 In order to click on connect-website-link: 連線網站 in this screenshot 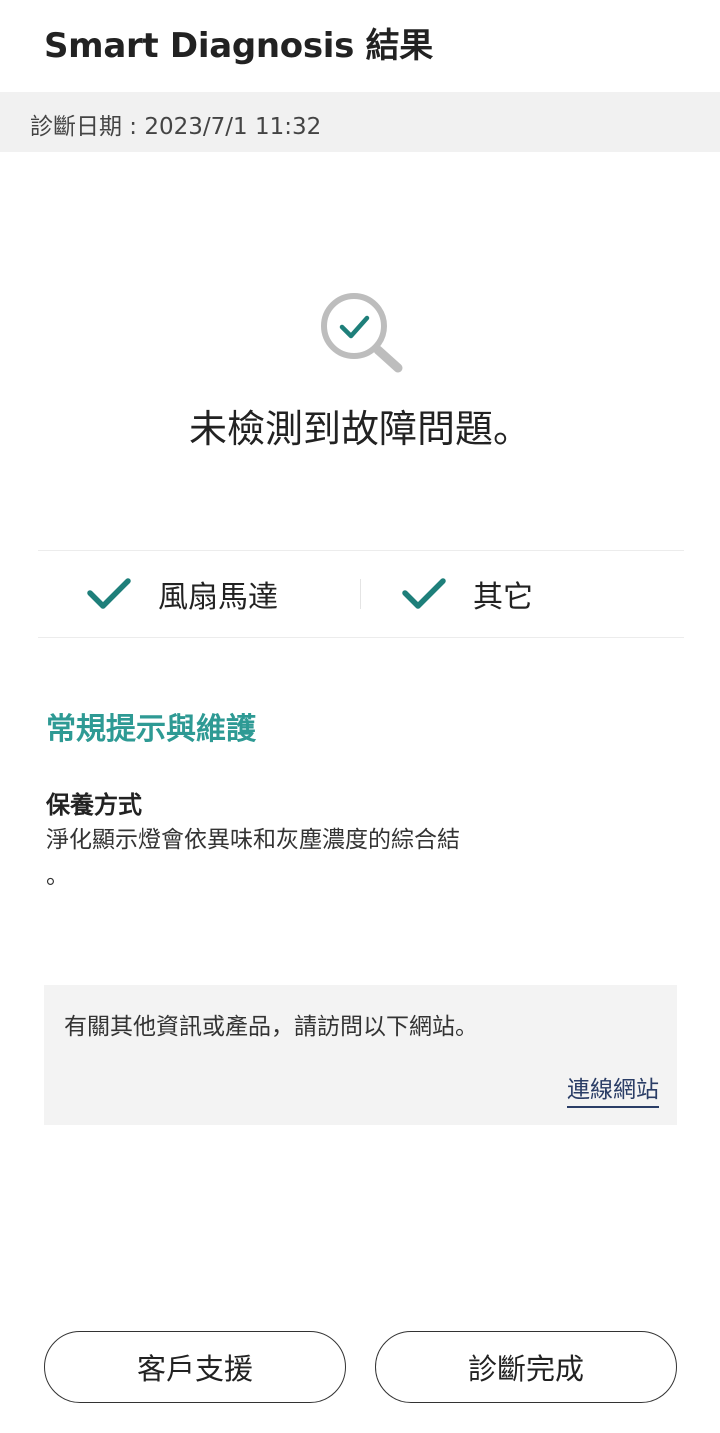, I will do `click(613, 1089)`.